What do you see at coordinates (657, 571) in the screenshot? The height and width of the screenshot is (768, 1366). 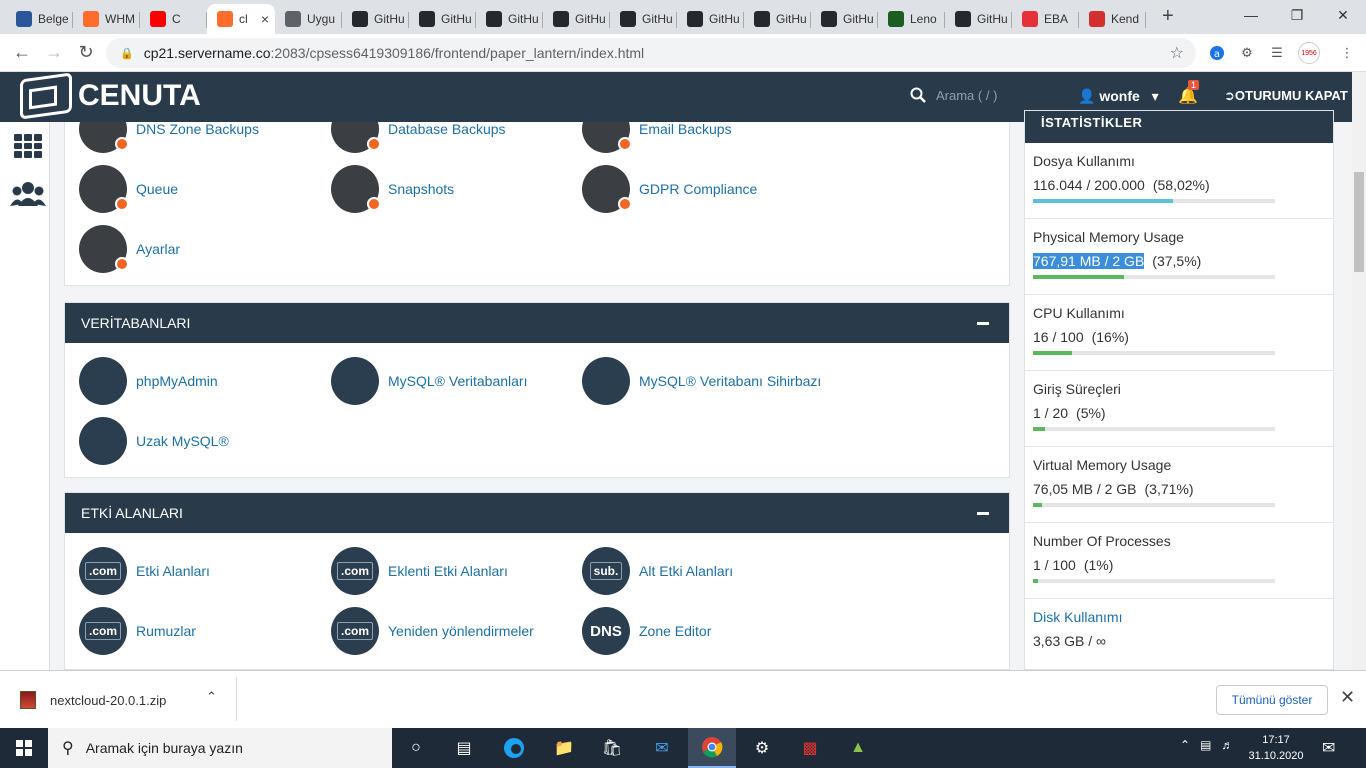 I see `feature-link: sub. Alt Etki Alanları` at bounding box center [657, 571].